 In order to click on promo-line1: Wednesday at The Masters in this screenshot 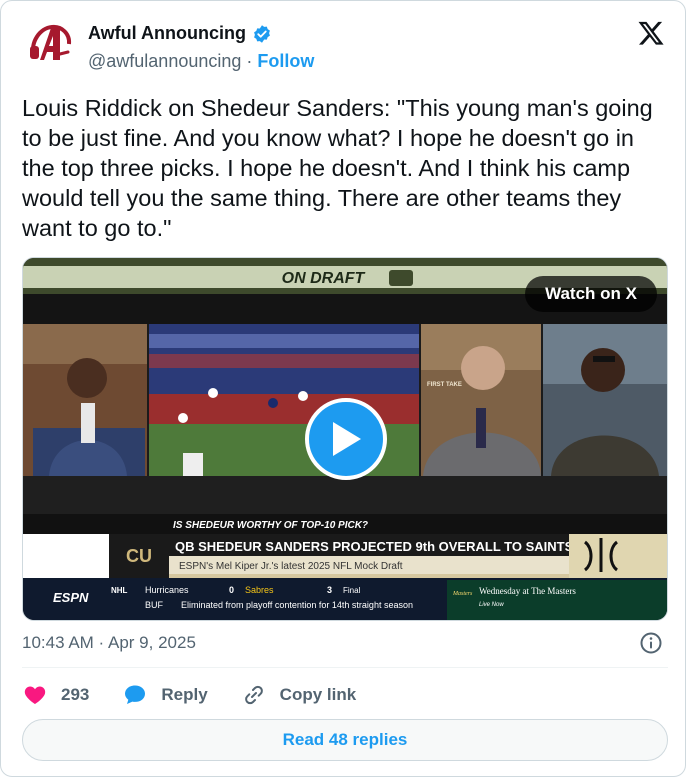, I will do `click(527, 591)`.